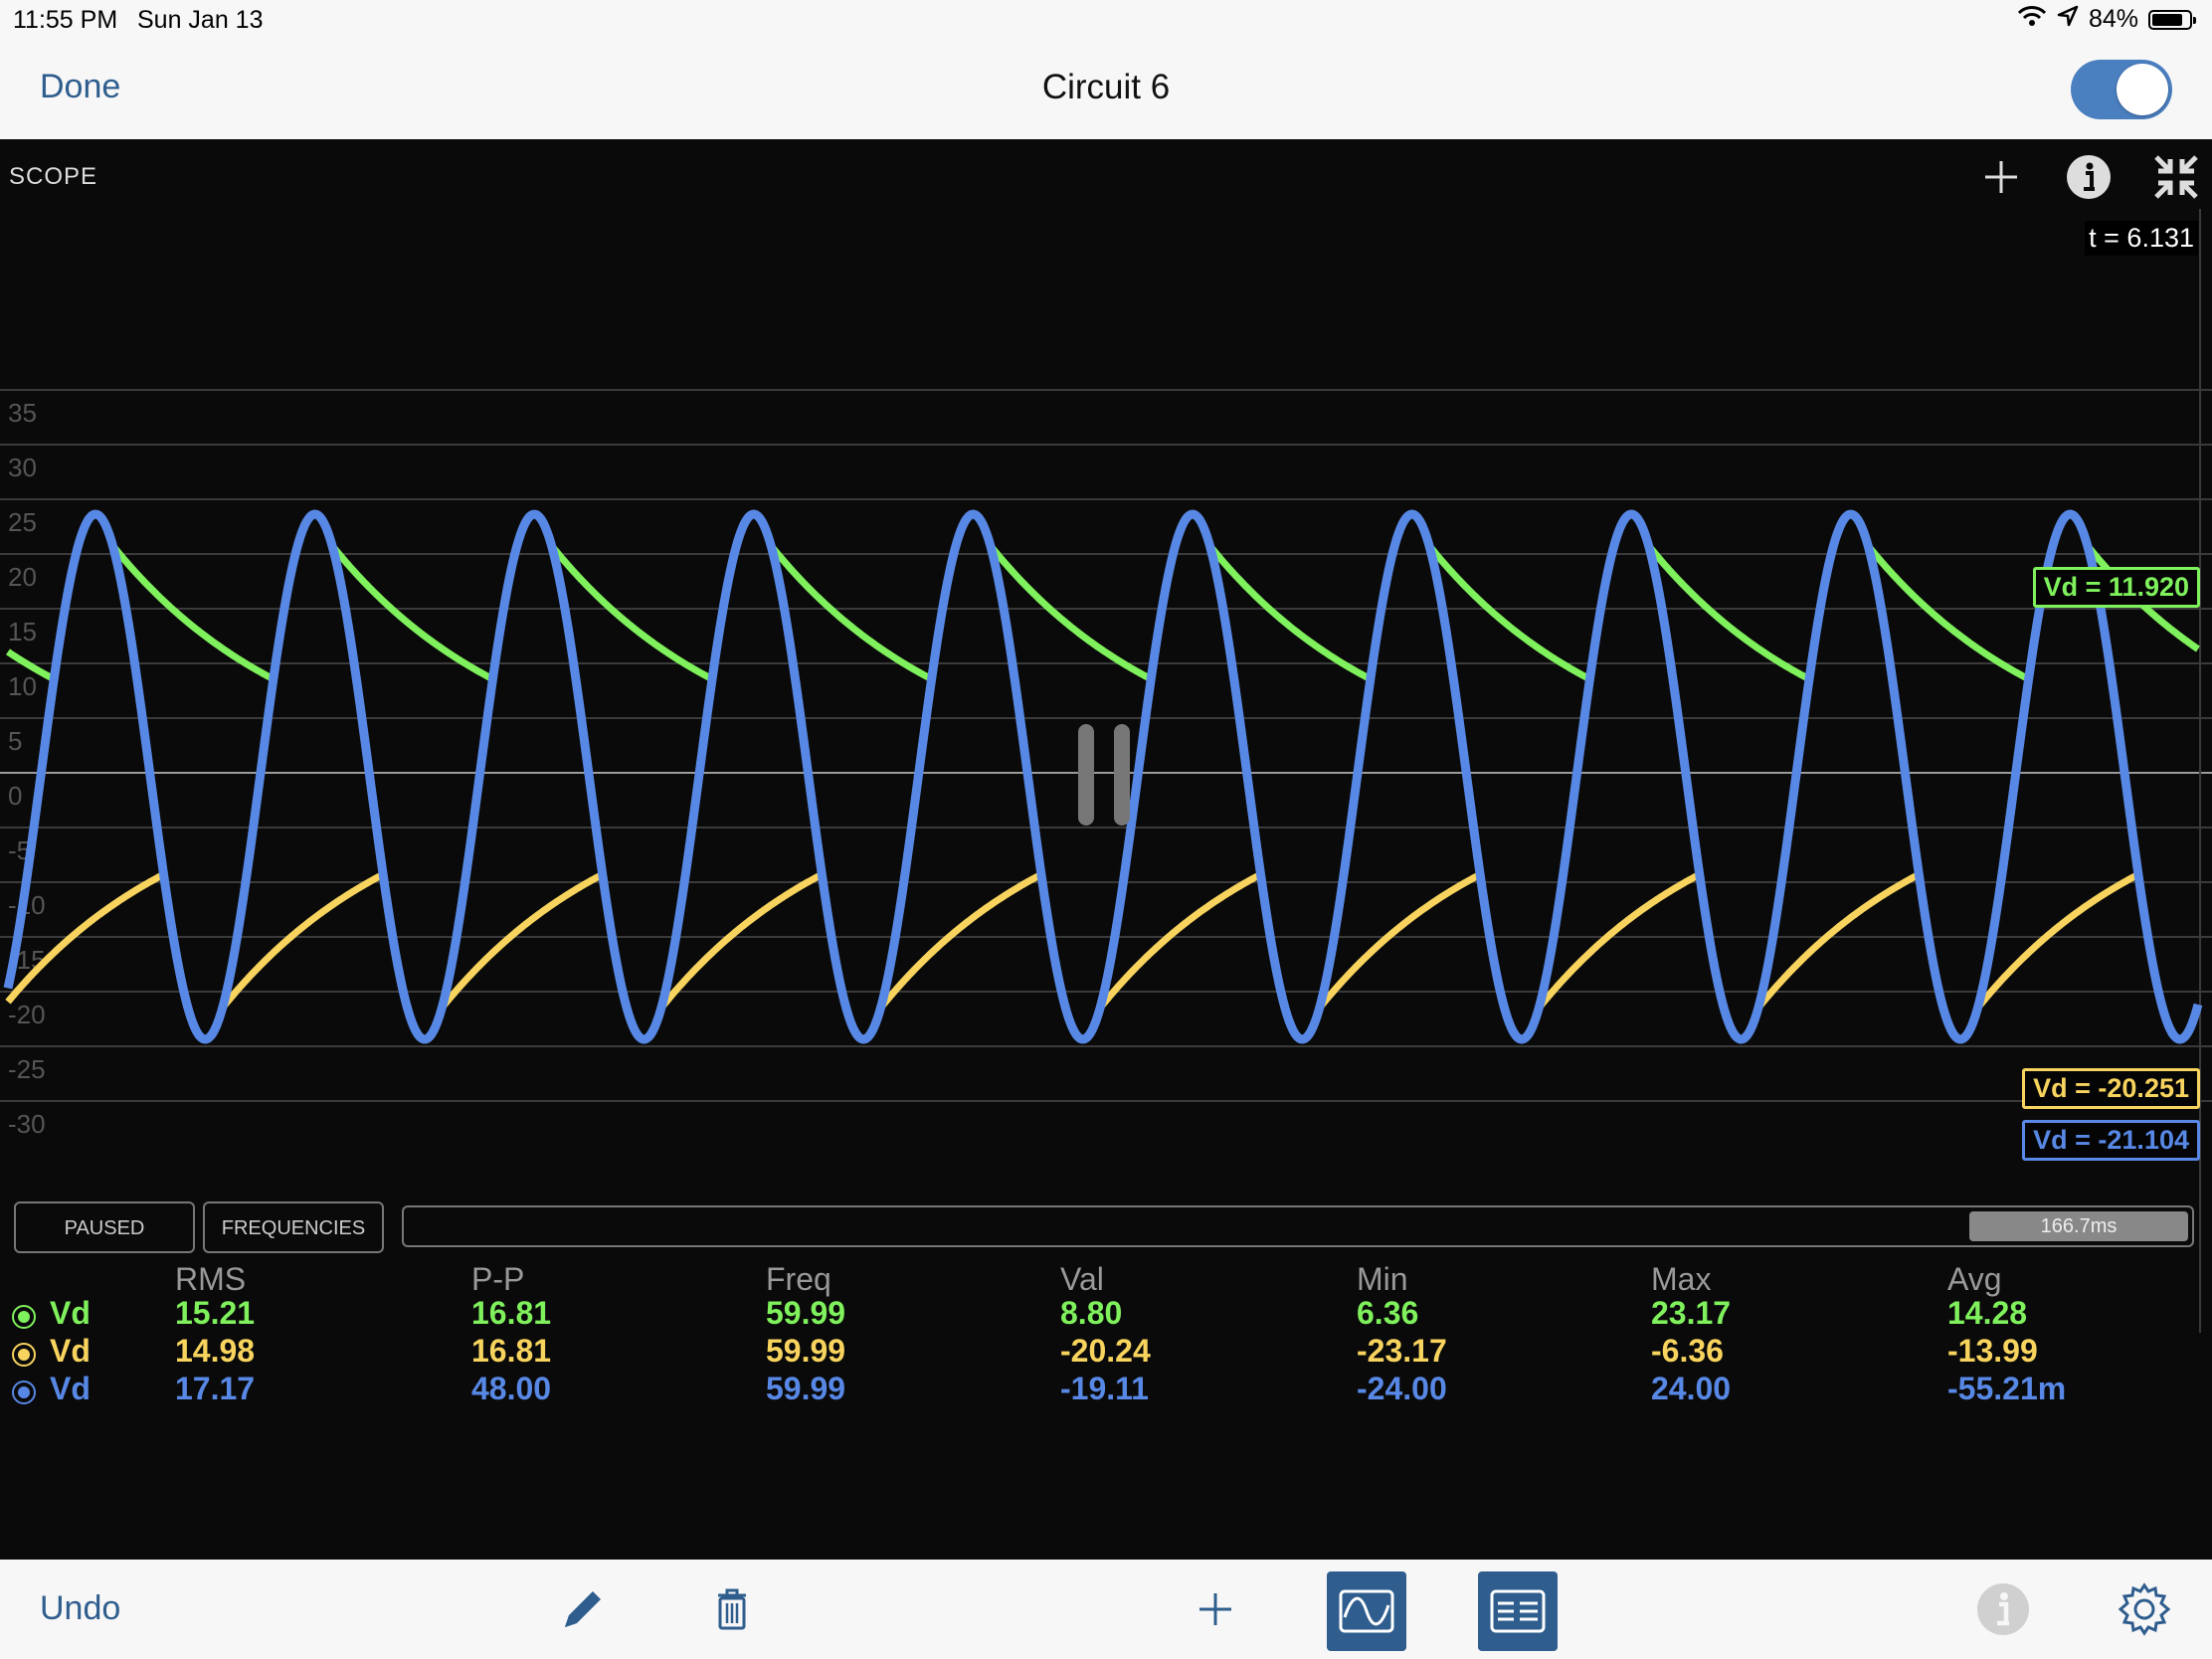  Describe the element at coordinates (1382, 1279) in the screenshot. I see `column-header: Min` at that location.